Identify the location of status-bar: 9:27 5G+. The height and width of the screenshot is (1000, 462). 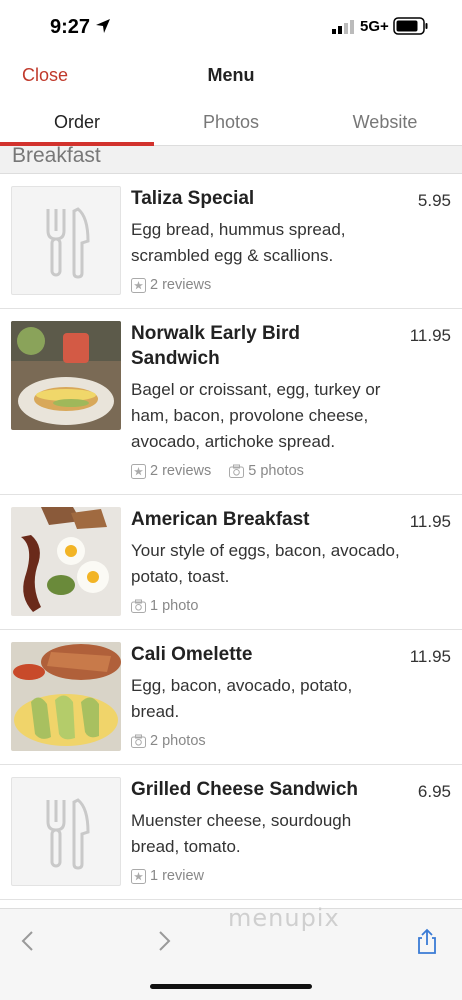
(231, 26).